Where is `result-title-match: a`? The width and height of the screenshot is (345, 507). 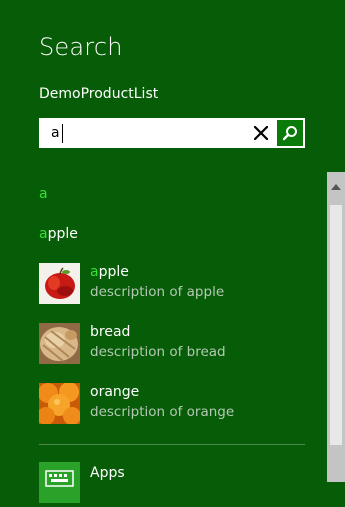
result-title-match: a is located at coordinates (94, 272).